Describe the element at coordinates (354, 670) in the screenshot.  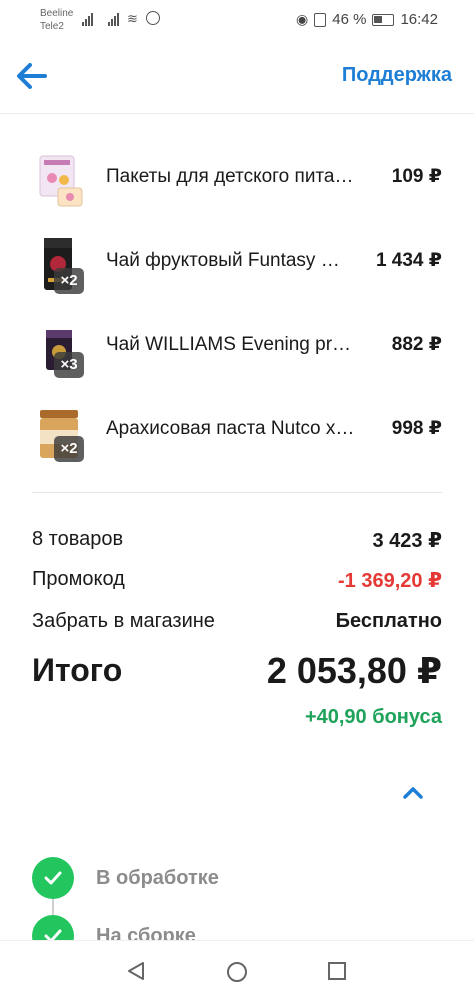
I see `total-value: 2 053,80 ₽` at that location.